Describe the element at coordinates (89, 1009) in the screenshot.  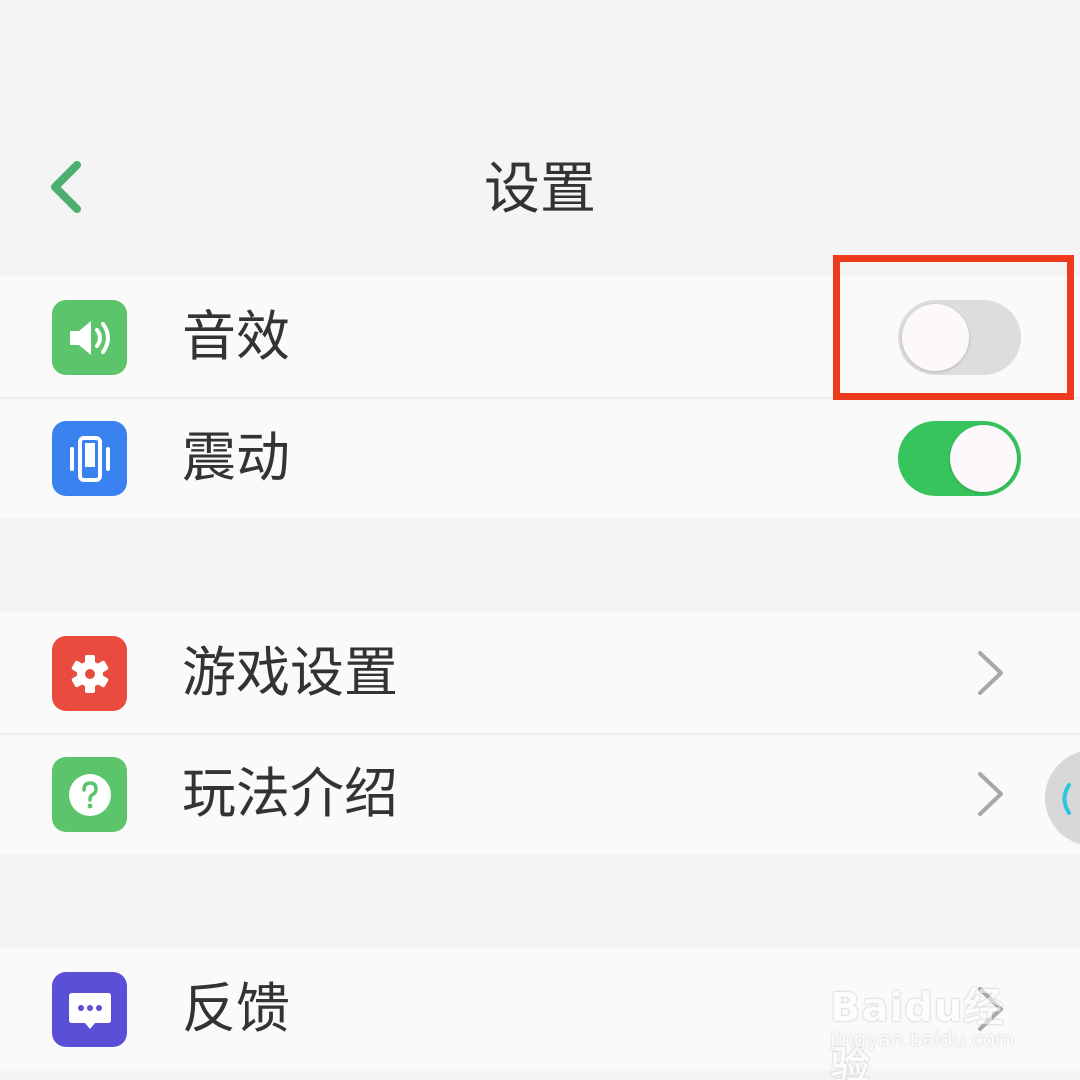
I see `feedback-icon` at that location.